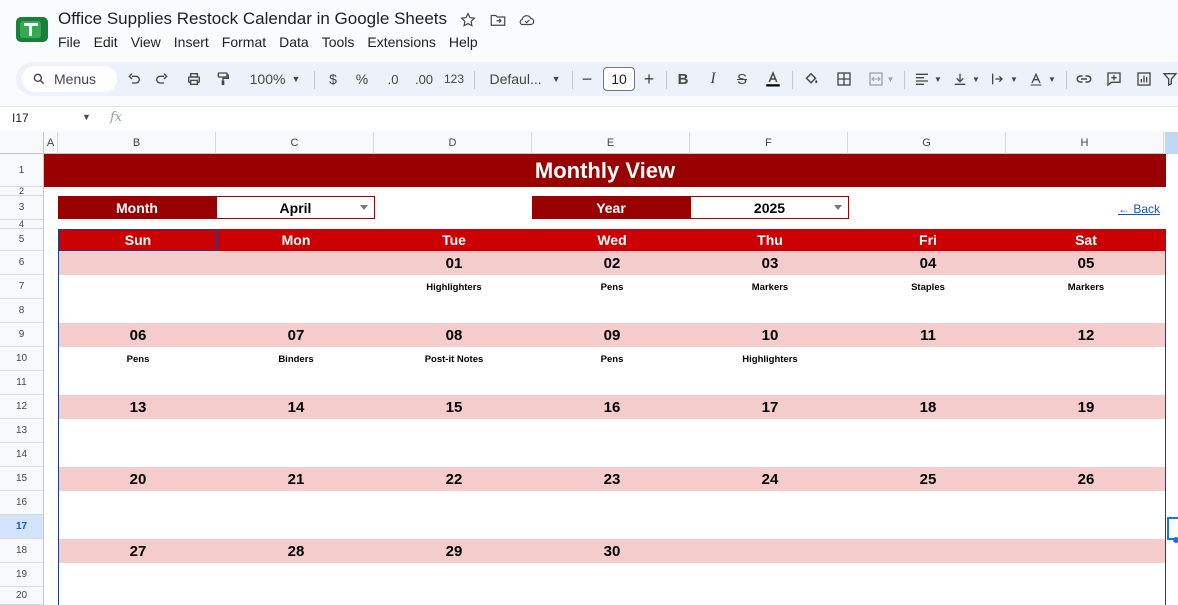  Describe the element at coordinates (223, 79) in the screenshot. I see `paint-format-button` at that location.